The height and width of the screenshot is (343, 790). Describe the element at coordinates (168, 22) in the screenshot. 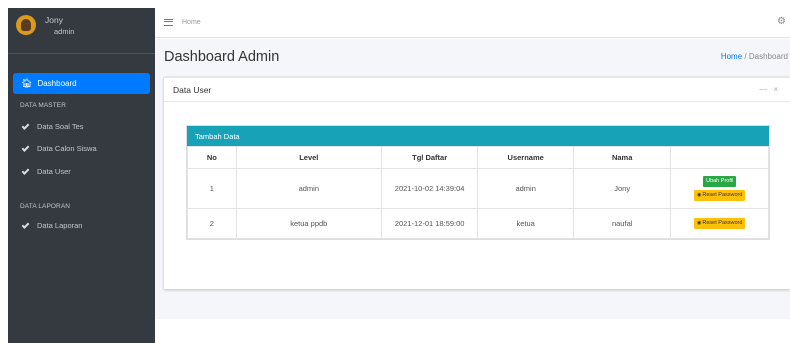

I see `hamburger-menu-icon` at that location.